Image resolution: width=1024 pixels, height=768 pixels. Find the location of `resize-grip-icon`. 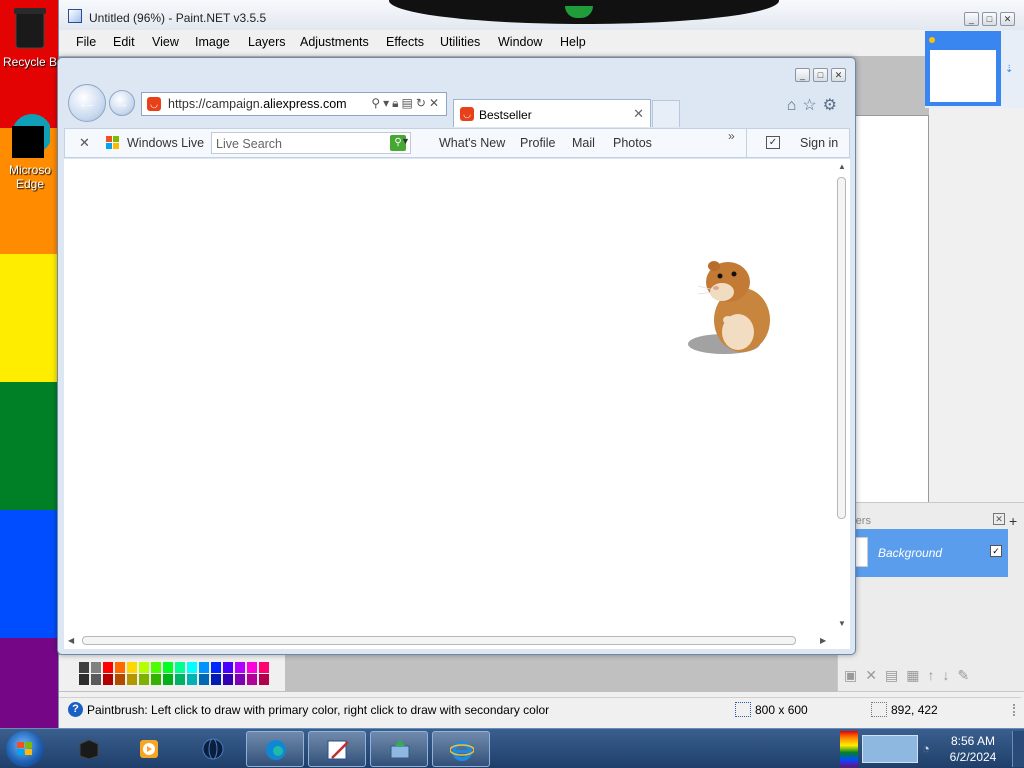

resize-grip-icon is located at coordinates (1010, 710).